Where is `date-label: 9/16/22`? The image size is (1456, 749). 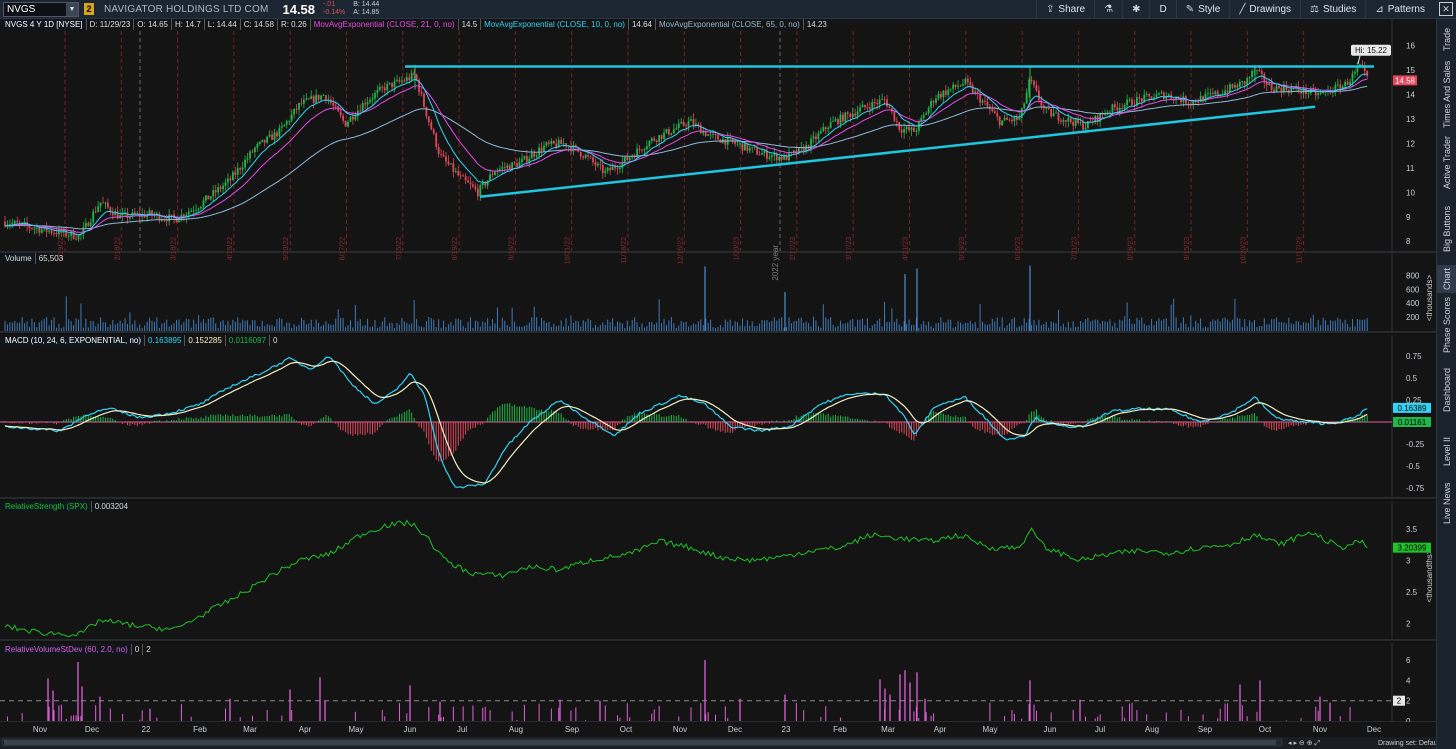
date-label: 9/16/22 is located at coordinates (511, 248).